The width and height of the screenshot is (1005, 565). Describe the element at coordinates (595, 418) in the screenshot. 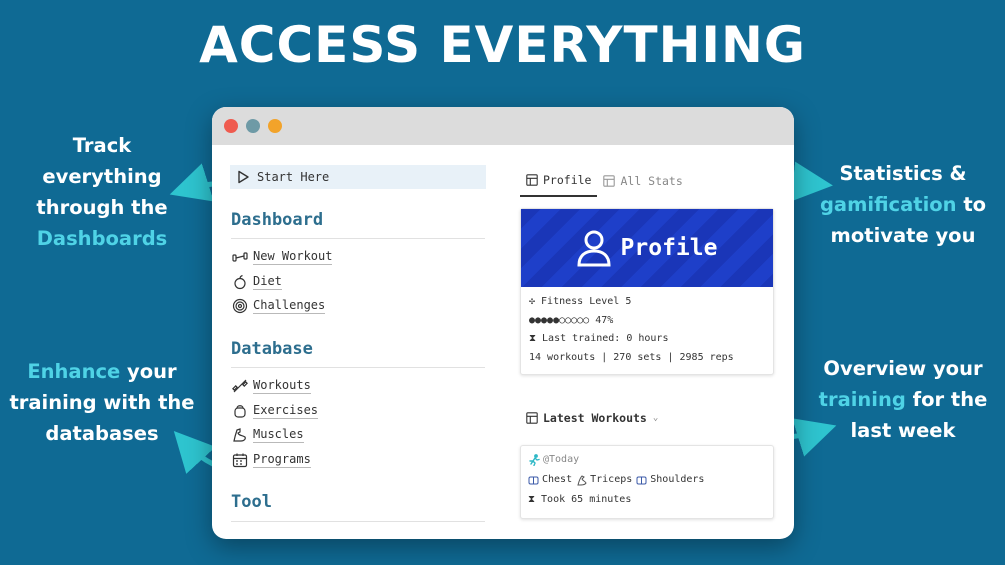

I see `latest-workouts-title: Latest Workouts` at that location.